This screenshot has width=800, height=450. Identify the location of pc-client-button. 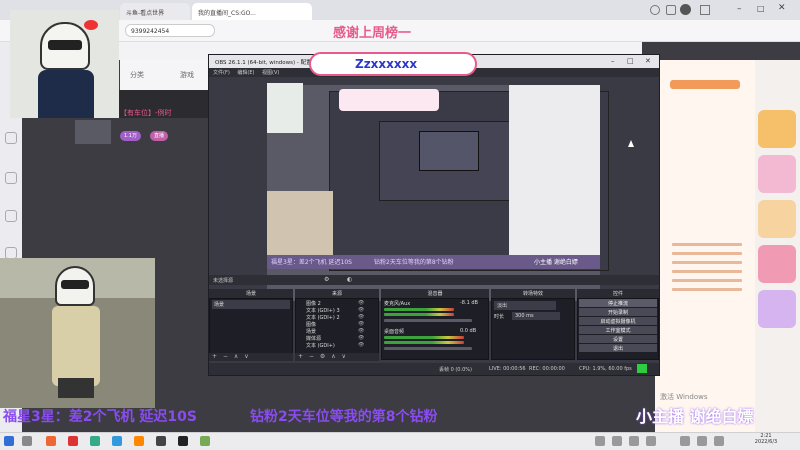
(705, 84).